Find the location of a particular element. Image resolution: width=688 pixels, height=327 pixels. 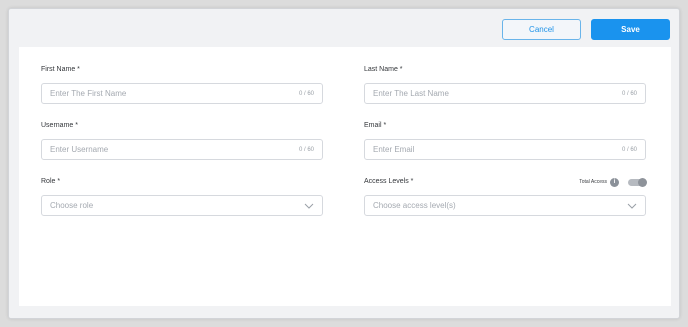

first-name-field: First Name * Enter The First Name 0 / 60 is located at coordinates (182, 84).